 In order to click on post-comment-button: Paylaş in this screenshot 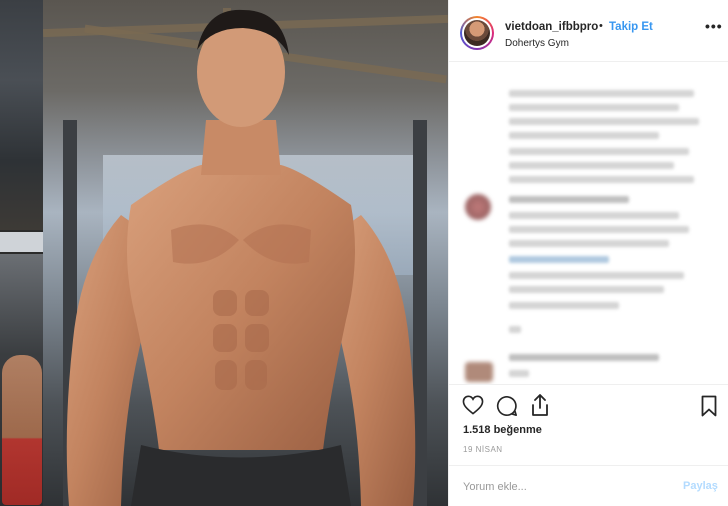, I will do `click(700, 486)`.